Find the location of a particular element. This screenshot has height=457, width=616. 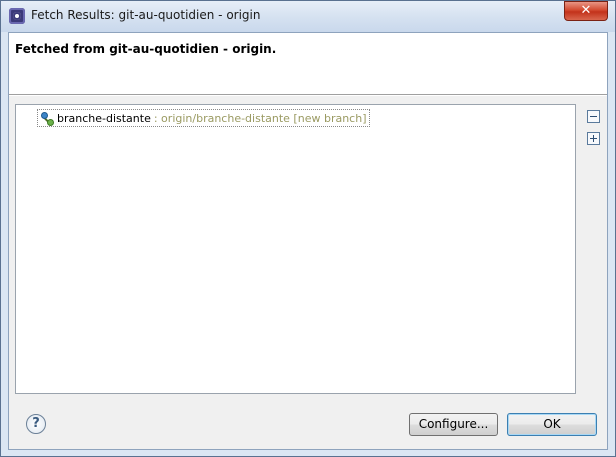

ok-button: OK is located at coordinates (552, 424).